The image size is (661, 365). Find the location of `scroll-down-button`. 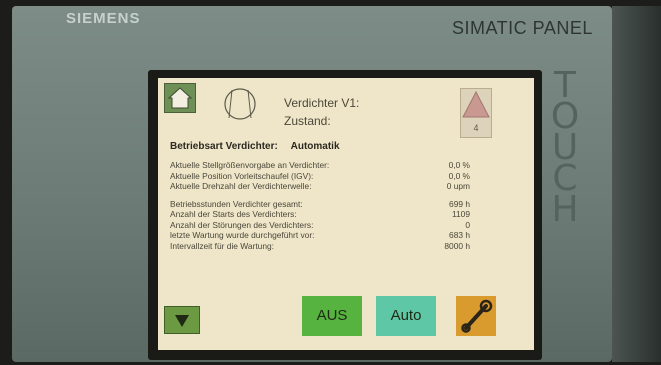

scroll-down-button is located at coordinates (182, 320).